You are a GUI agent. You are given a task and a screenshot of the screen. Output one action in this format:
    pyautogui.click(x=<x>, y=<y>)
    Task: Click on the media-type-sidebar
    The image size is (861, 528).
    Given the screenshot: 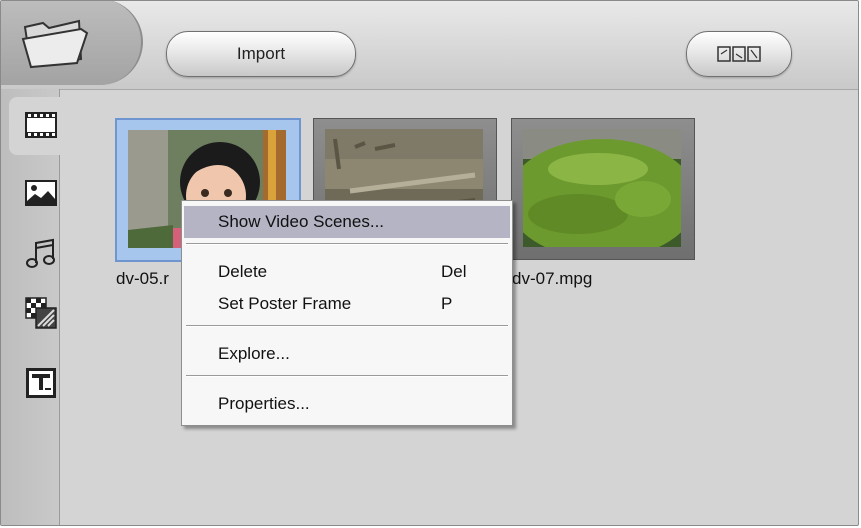 What is the action you would take?
    pyautogui.click(x=31, y=307)
    